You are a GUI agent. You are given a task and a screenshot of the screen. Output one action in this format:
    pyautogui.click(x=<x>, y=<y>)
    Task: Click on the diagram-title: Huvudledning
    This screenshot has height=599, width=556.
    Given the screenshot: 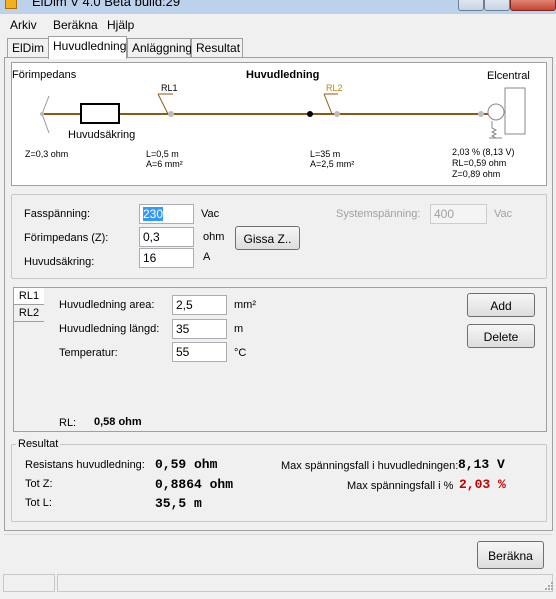 What is the action you would take?
    pyautogui.click(x=283, y=75)
    